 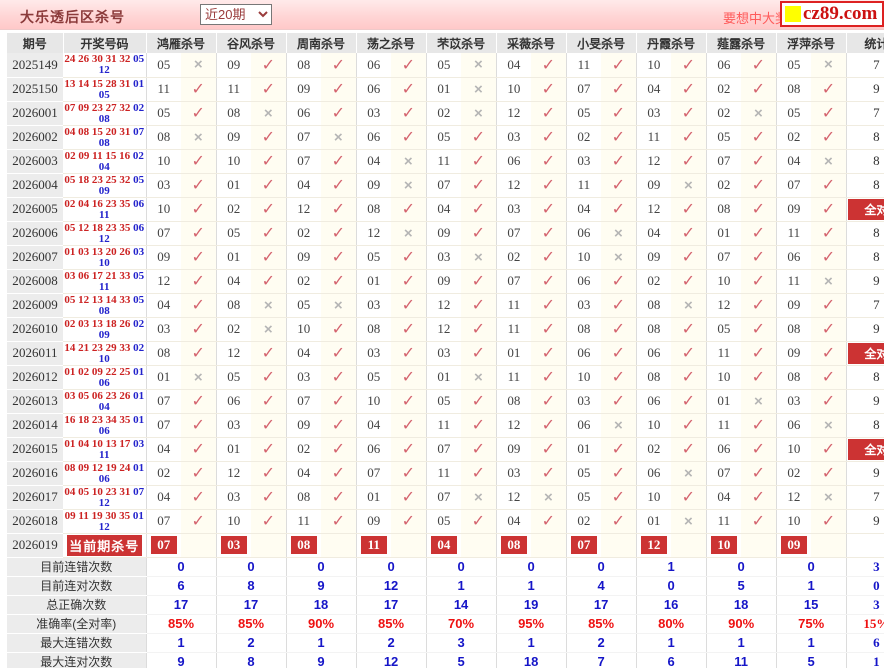 I want to click on draw-numbers-cell: 03 05 06 23 26 01 04, so click(x=104, y=401).